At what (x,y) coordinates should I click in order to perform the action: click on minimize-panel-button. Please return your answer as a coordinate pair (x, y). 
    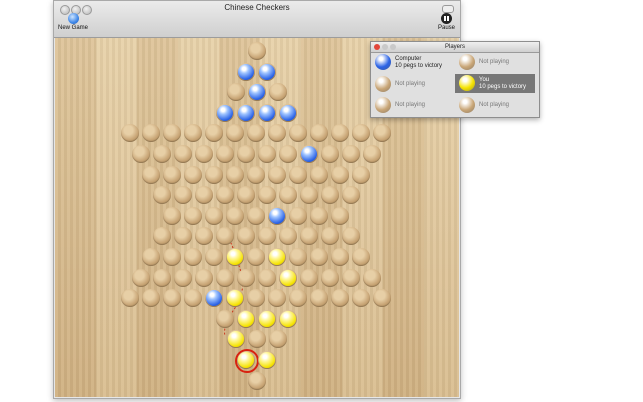
    Looking at the image, I should click on (385, 47).